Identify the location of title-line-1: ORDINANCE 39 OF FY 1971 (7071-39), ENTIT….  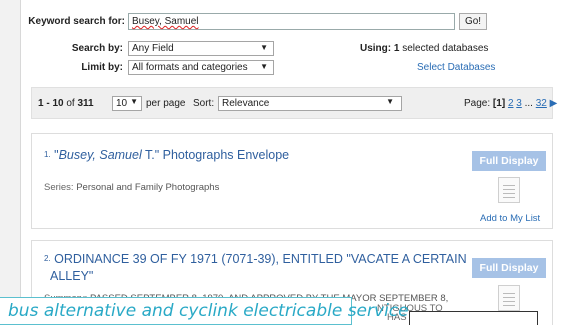
(260, 259).